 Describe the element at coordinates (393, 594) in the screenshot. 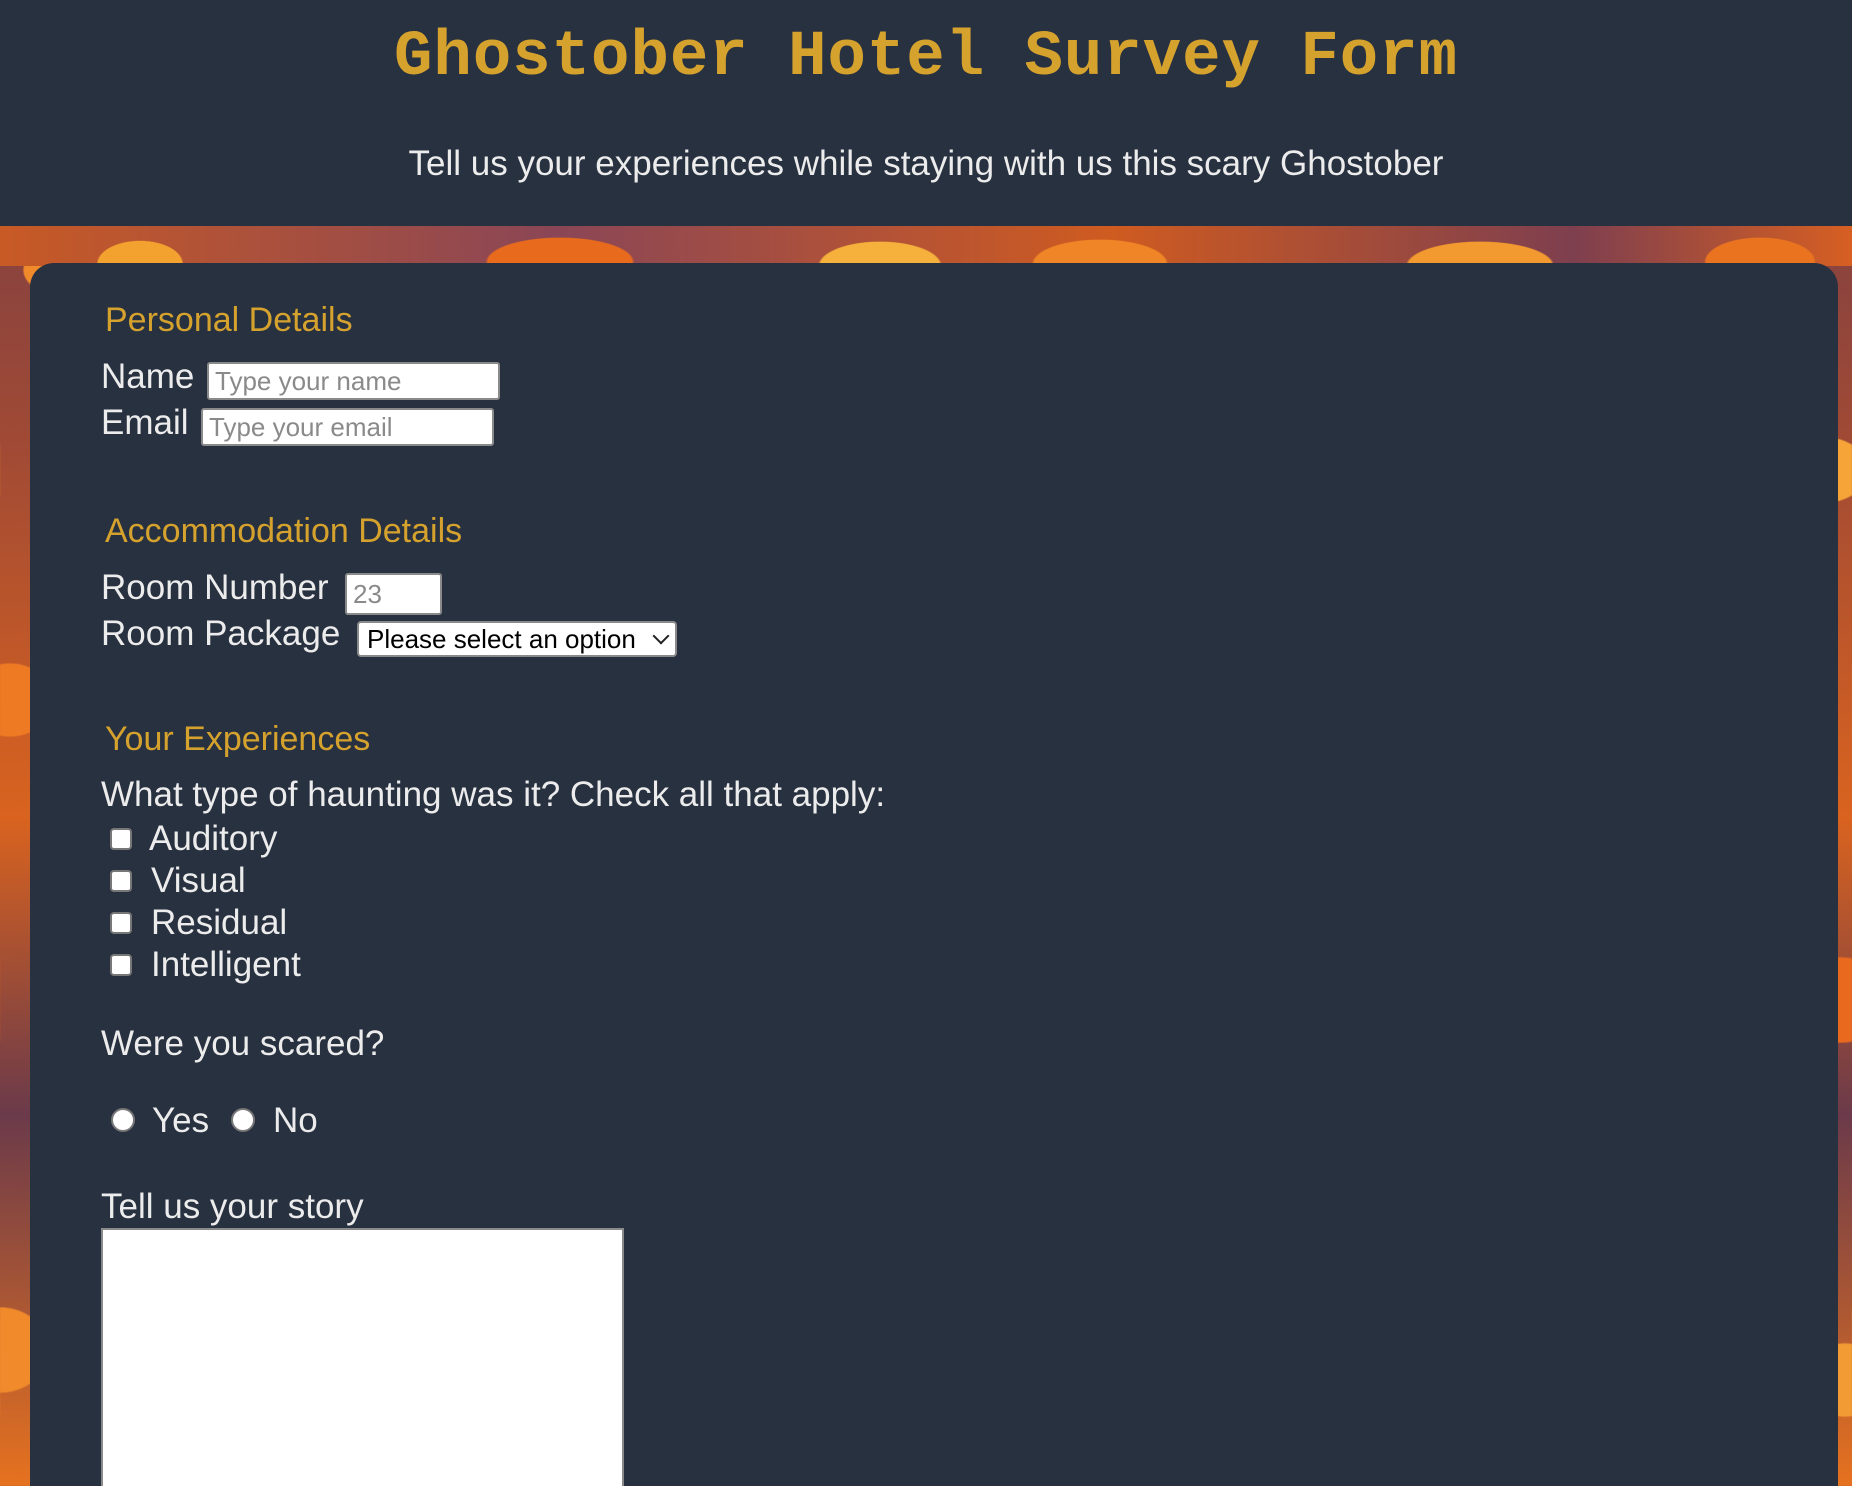

I see `room-number-input` at that location.